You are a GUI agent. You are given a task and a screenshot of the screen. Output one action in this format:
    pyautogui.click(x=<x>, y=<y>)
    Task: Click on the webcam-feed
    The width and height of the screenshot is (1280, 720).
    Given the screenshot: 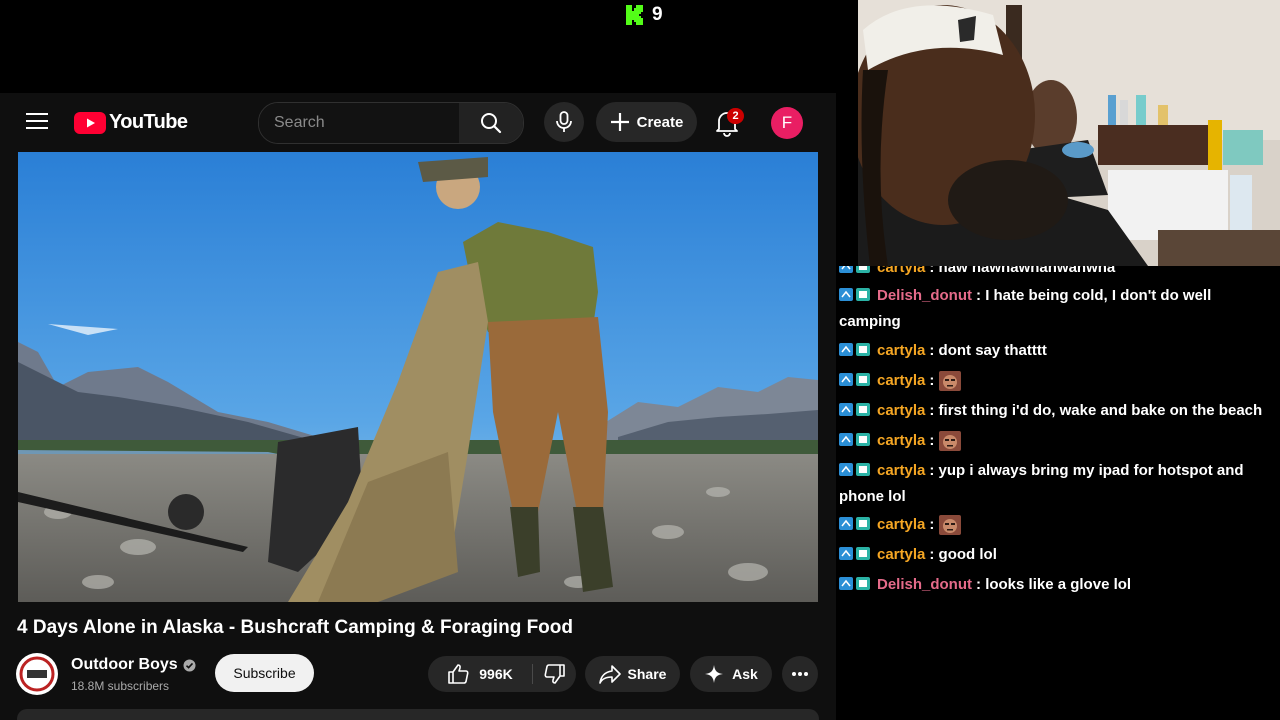 What is the action you would take?
    pyautogui.click(x=1069, y=133)
    